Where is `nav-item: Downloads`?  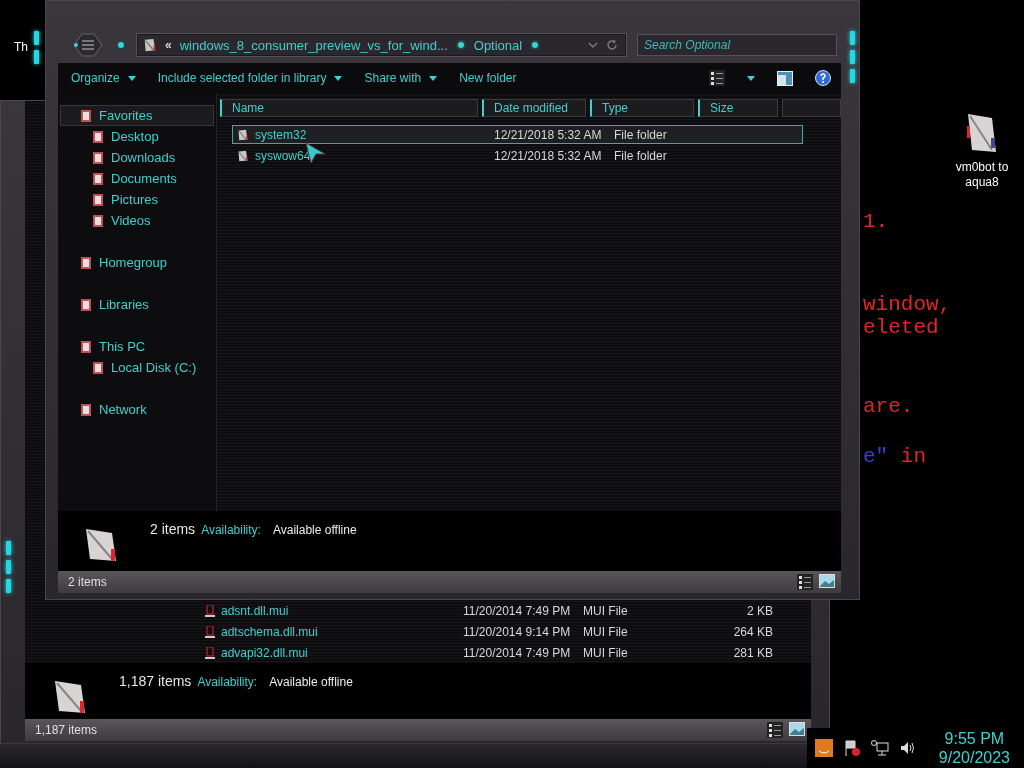
nav-item: Downloads is located at coordinates (137, 157).